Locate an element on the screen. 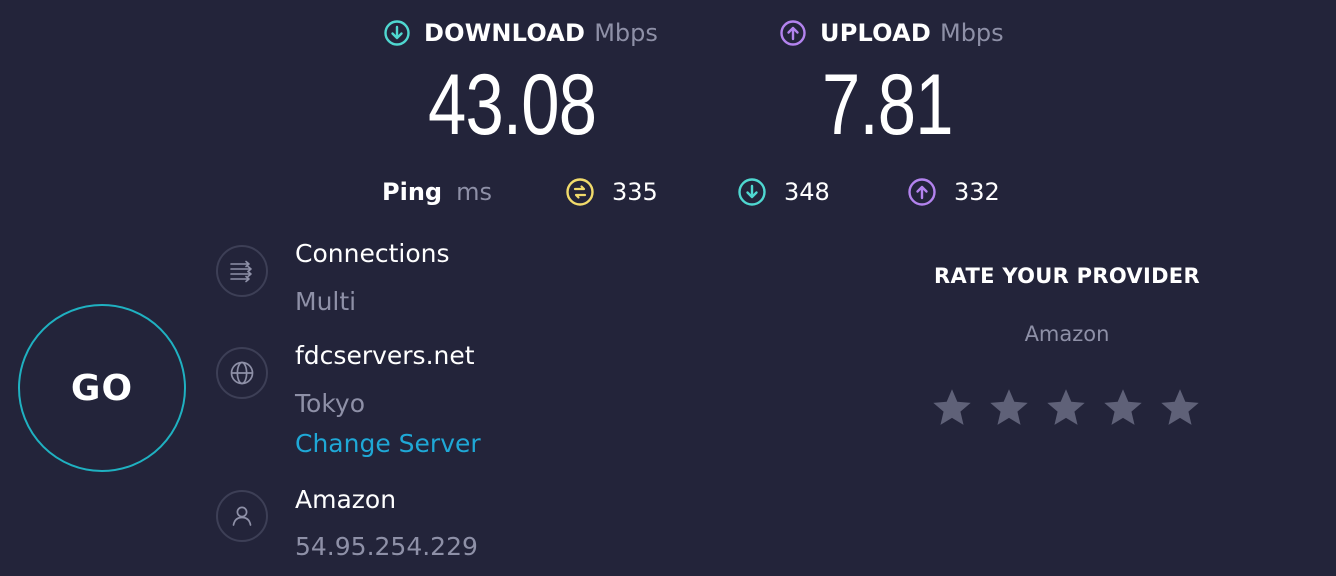 This screenshot has height=576, width=1336. rate-provider-title: RATE YOUR PROVIDER is located at coordinates (1067, 276).